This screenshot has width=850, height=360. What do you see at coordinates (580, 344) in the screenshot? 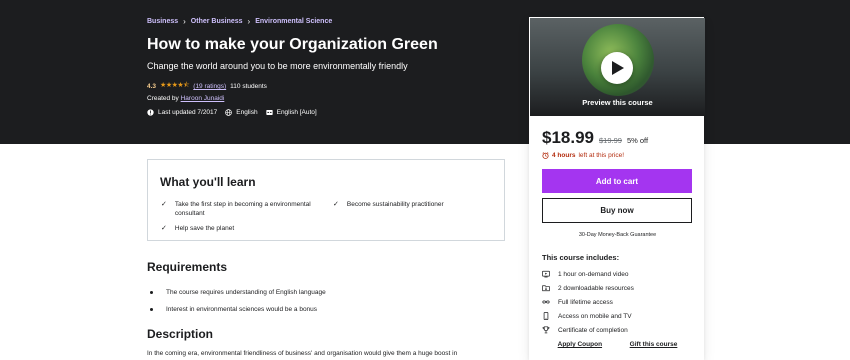
I see `apply-coupon-link: Apply Coupon` at bounding box center [580, 344].